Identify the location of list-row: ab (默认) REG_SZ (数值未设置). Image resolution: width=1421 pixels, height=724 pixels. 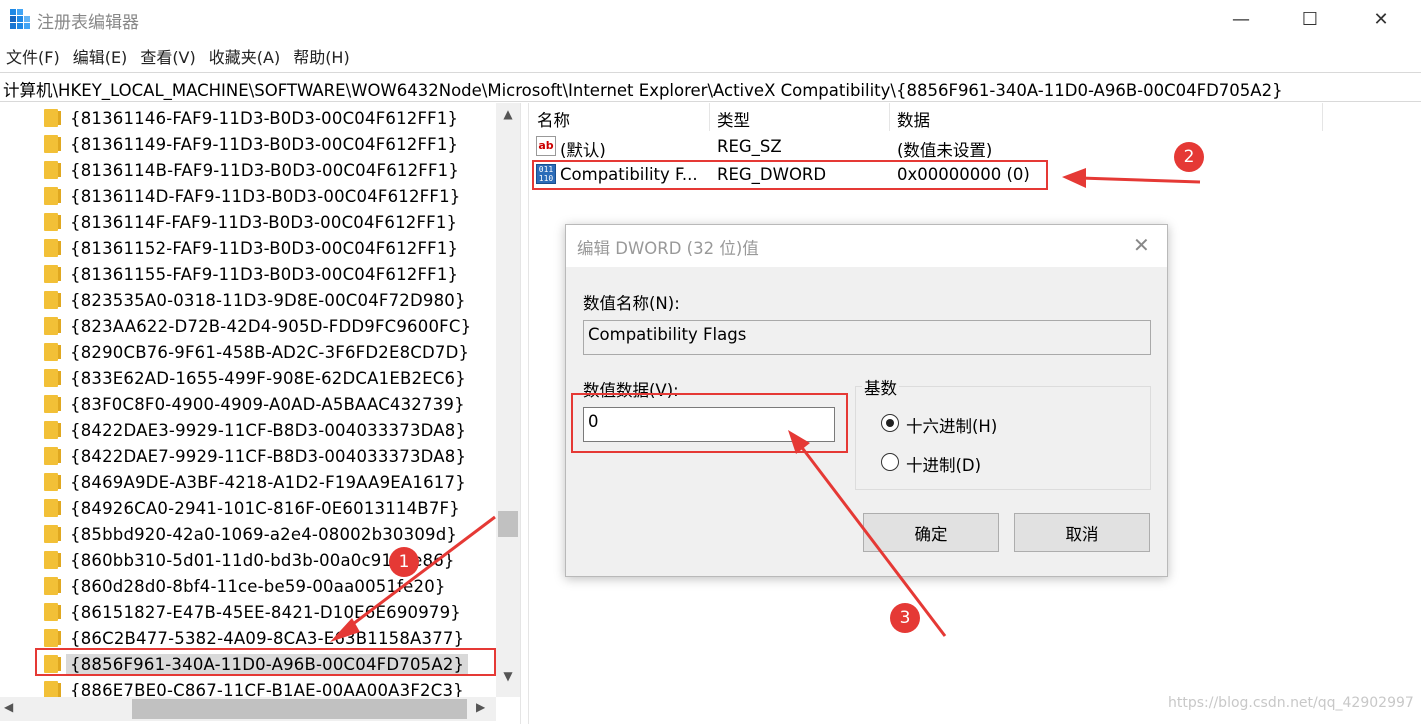
(975, 147).